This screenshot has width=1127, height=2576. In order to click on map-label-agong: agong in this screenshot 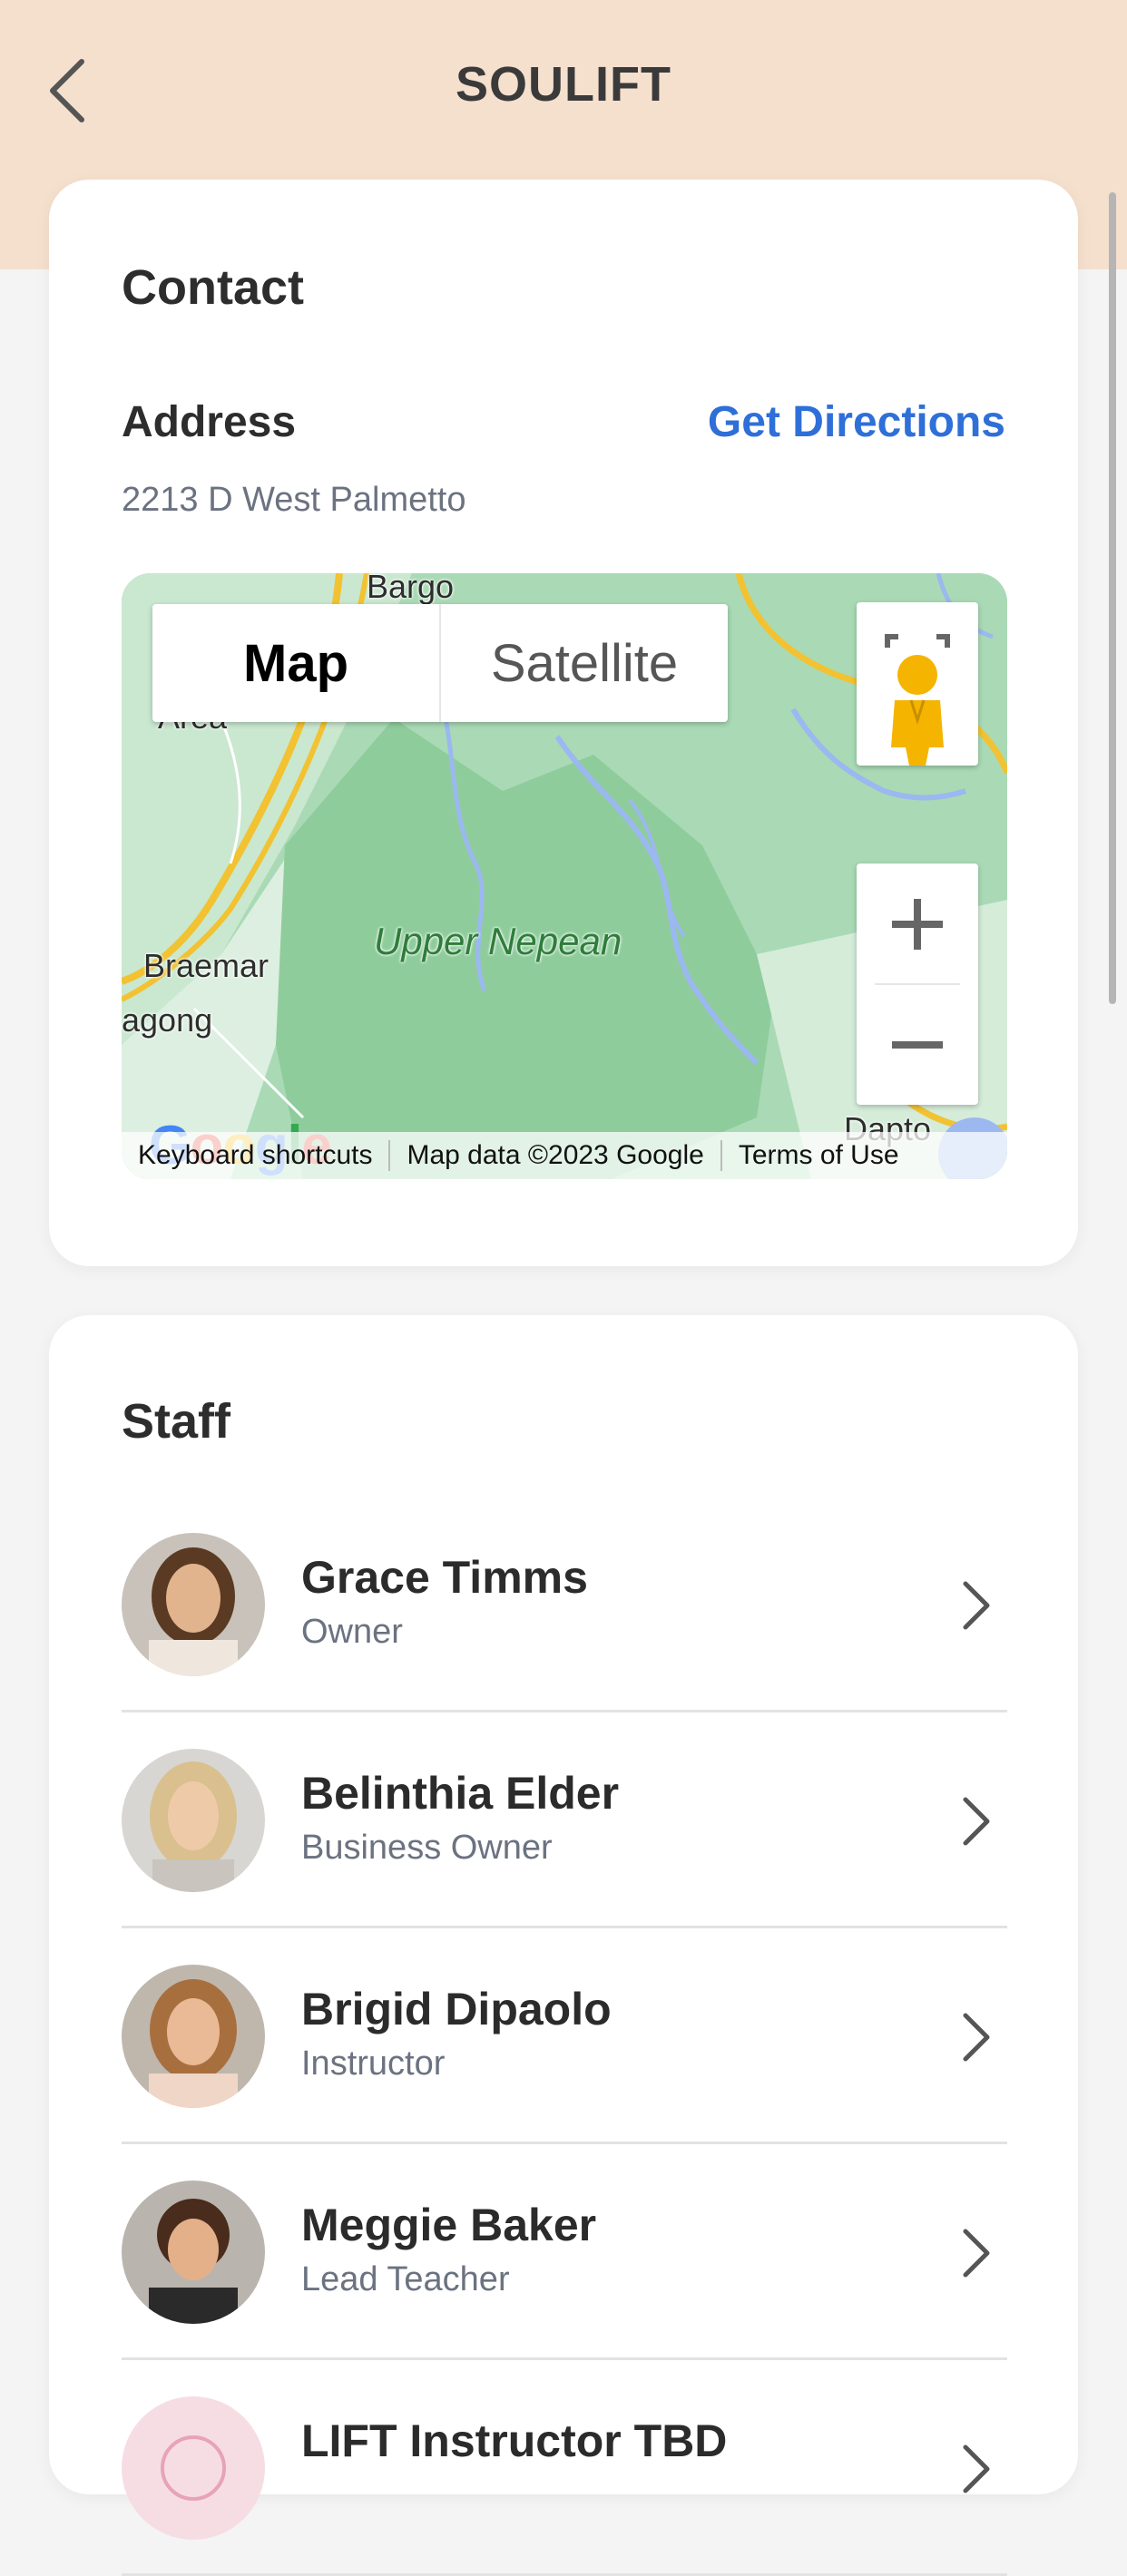, I will do `click(167, 1020)`.